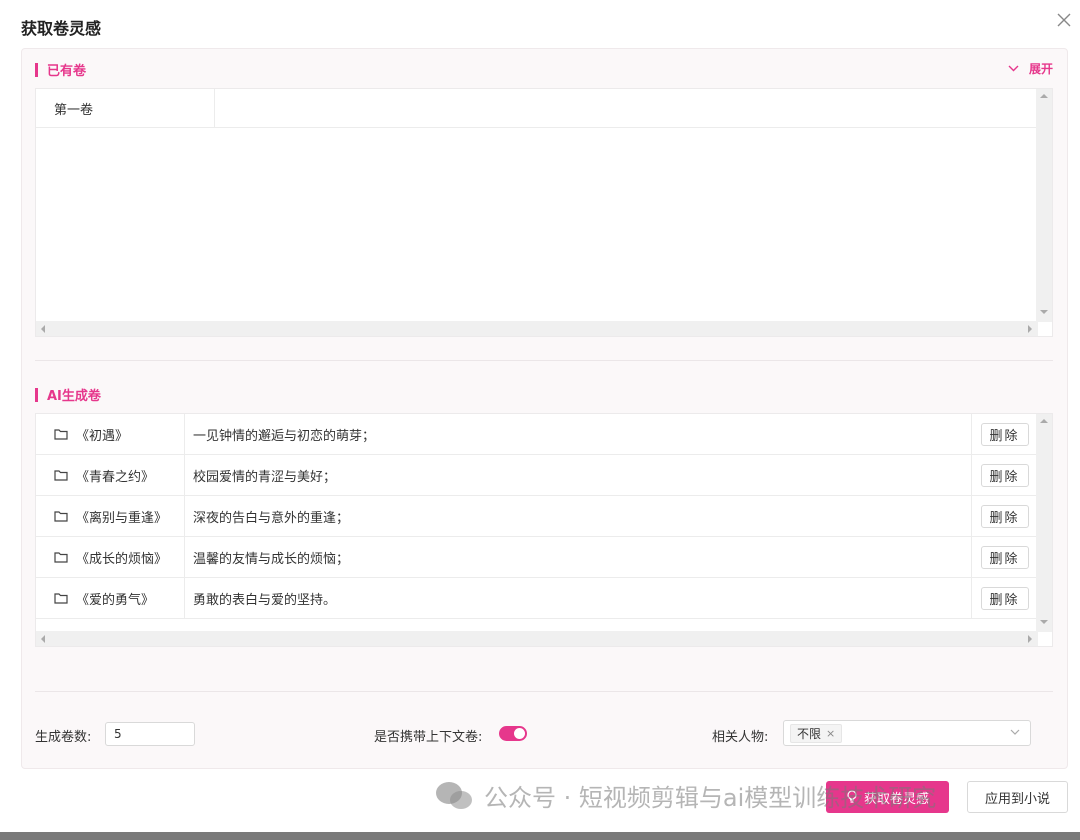  I want to click on existing-section-title: 已有卷, so click(60, 69).